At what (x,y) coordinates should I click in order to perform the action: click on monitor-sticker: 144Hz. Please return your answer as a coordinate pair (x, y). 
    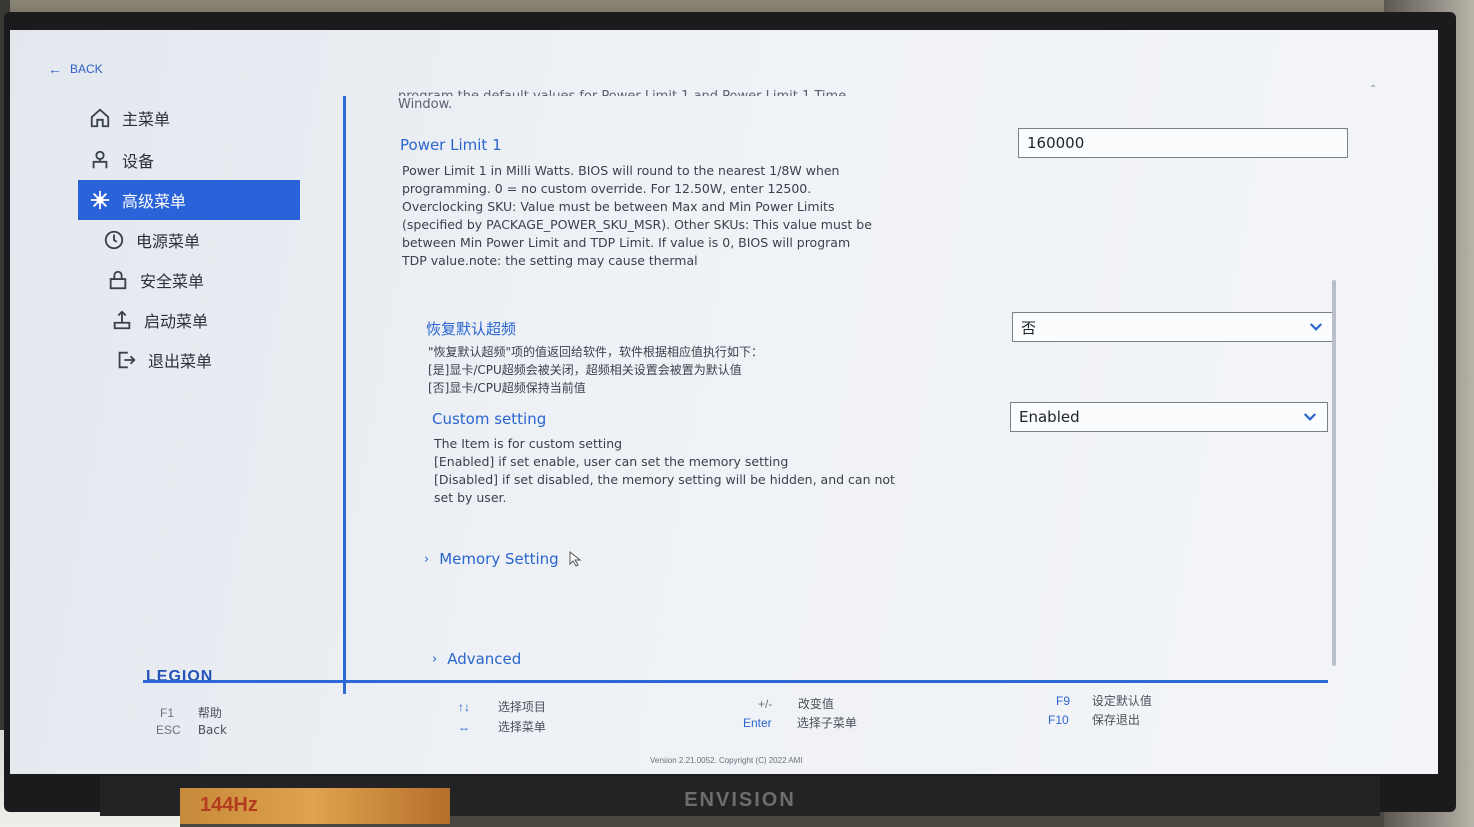
    Looking at the image, I should click on (315, 806).